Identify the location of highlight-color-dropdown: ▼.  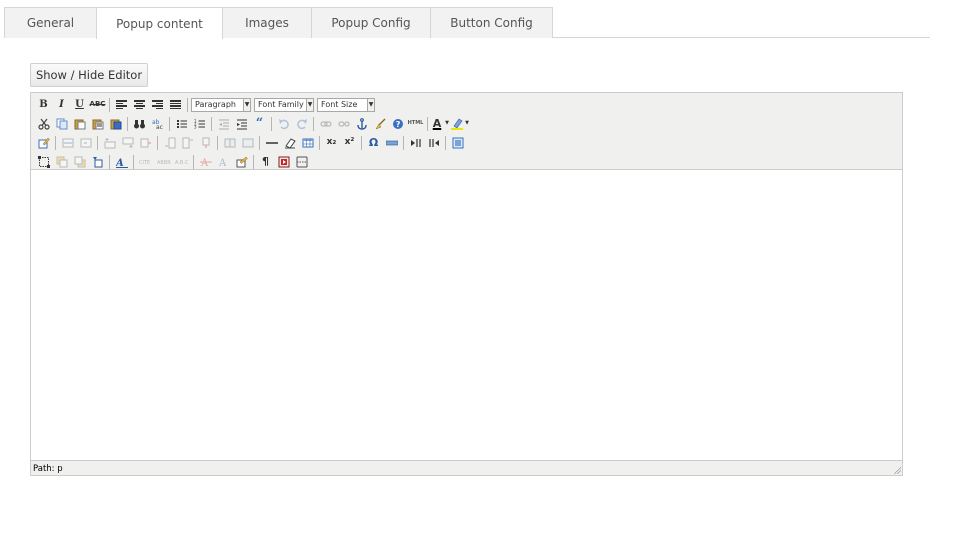
(467, 123).